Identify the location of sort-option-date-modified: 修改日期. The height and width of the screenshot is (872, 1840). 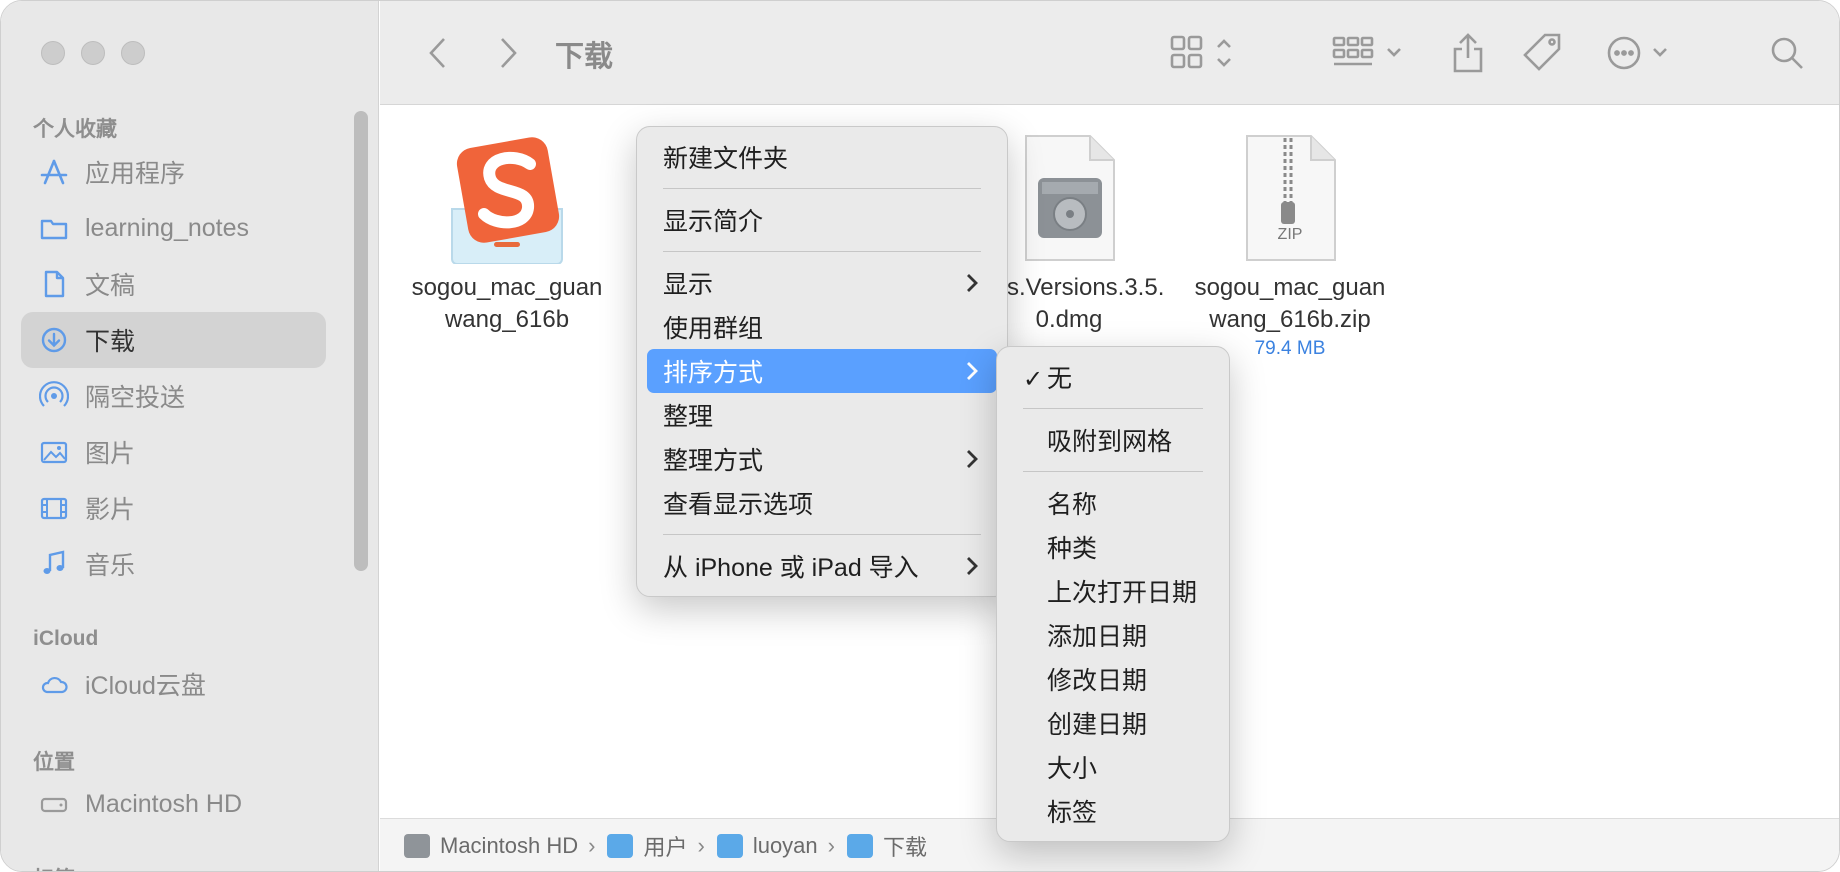
(1113, 679).